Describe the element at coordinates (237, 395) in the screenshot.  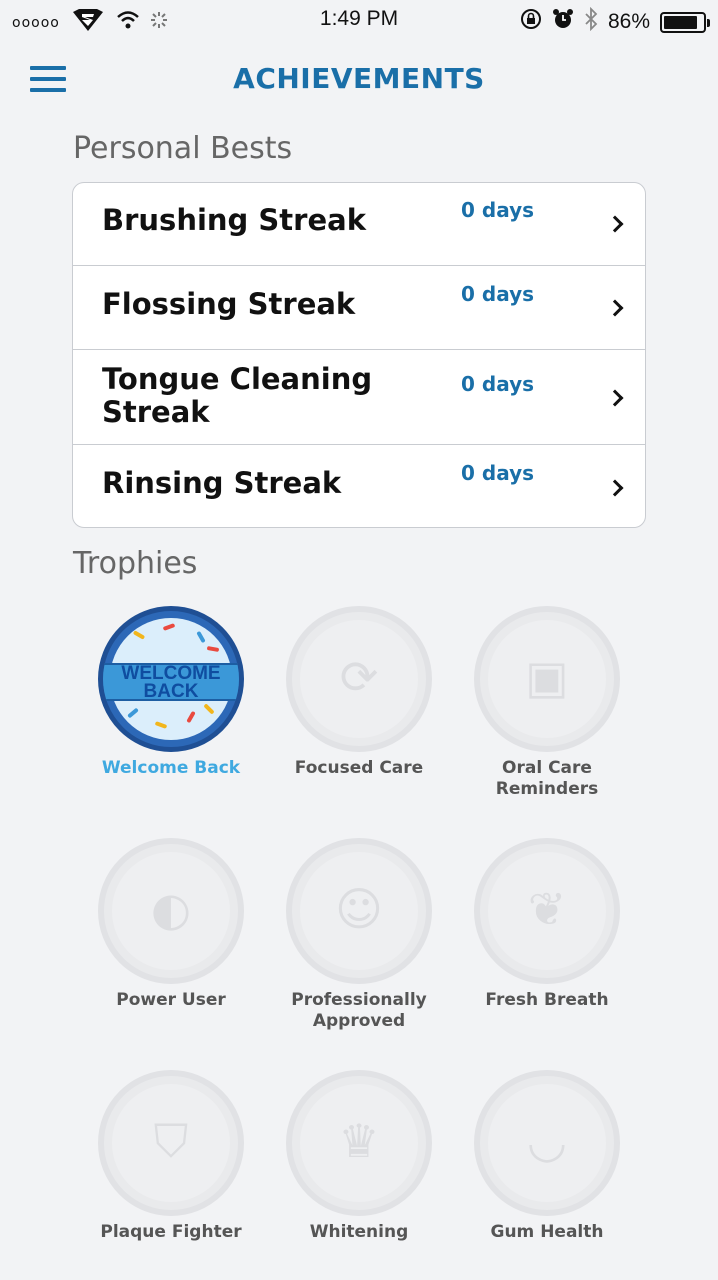
I see `streak-label: Tongue Cleaning Streak` at that location.